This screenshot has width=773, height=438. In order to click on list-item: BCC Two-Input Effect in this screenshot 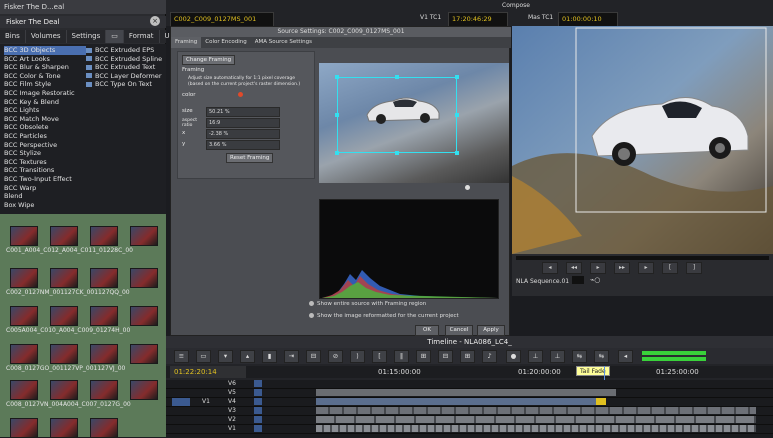, I will do `click(45, 179)`.